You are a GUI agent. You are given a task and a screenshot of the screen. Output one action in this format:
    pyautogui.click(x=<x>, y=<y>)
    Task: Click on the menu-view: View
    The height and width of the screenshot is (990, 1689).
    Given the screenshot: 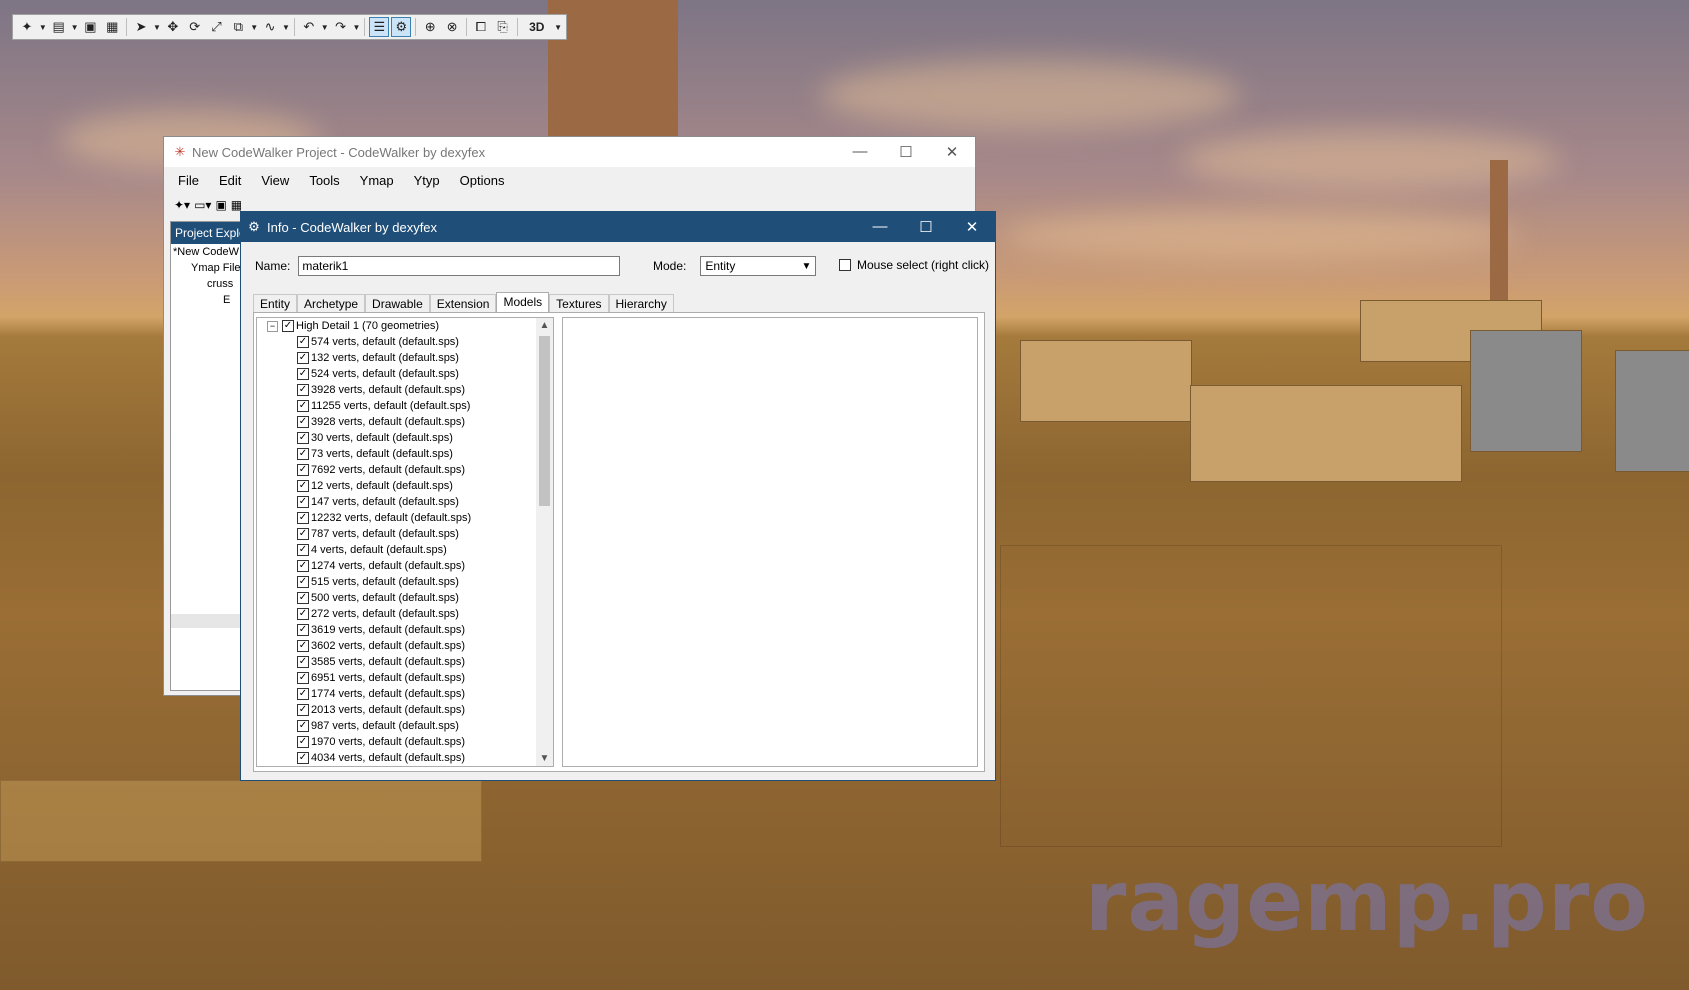 What is the action you would take?
    pyautogui.click(x=277, y=180)
    